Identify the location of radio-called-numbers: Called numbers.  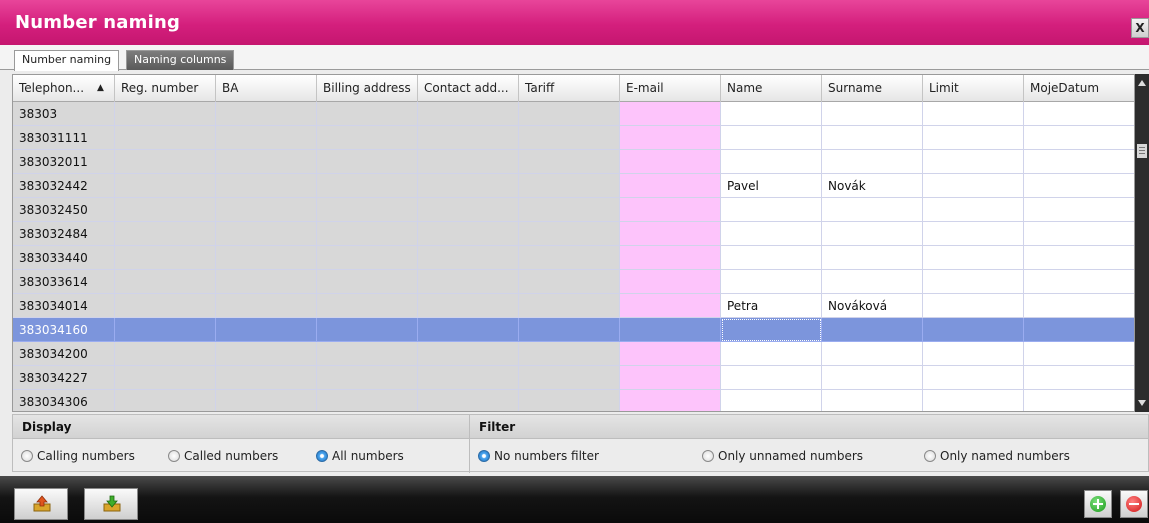
(223, 456).